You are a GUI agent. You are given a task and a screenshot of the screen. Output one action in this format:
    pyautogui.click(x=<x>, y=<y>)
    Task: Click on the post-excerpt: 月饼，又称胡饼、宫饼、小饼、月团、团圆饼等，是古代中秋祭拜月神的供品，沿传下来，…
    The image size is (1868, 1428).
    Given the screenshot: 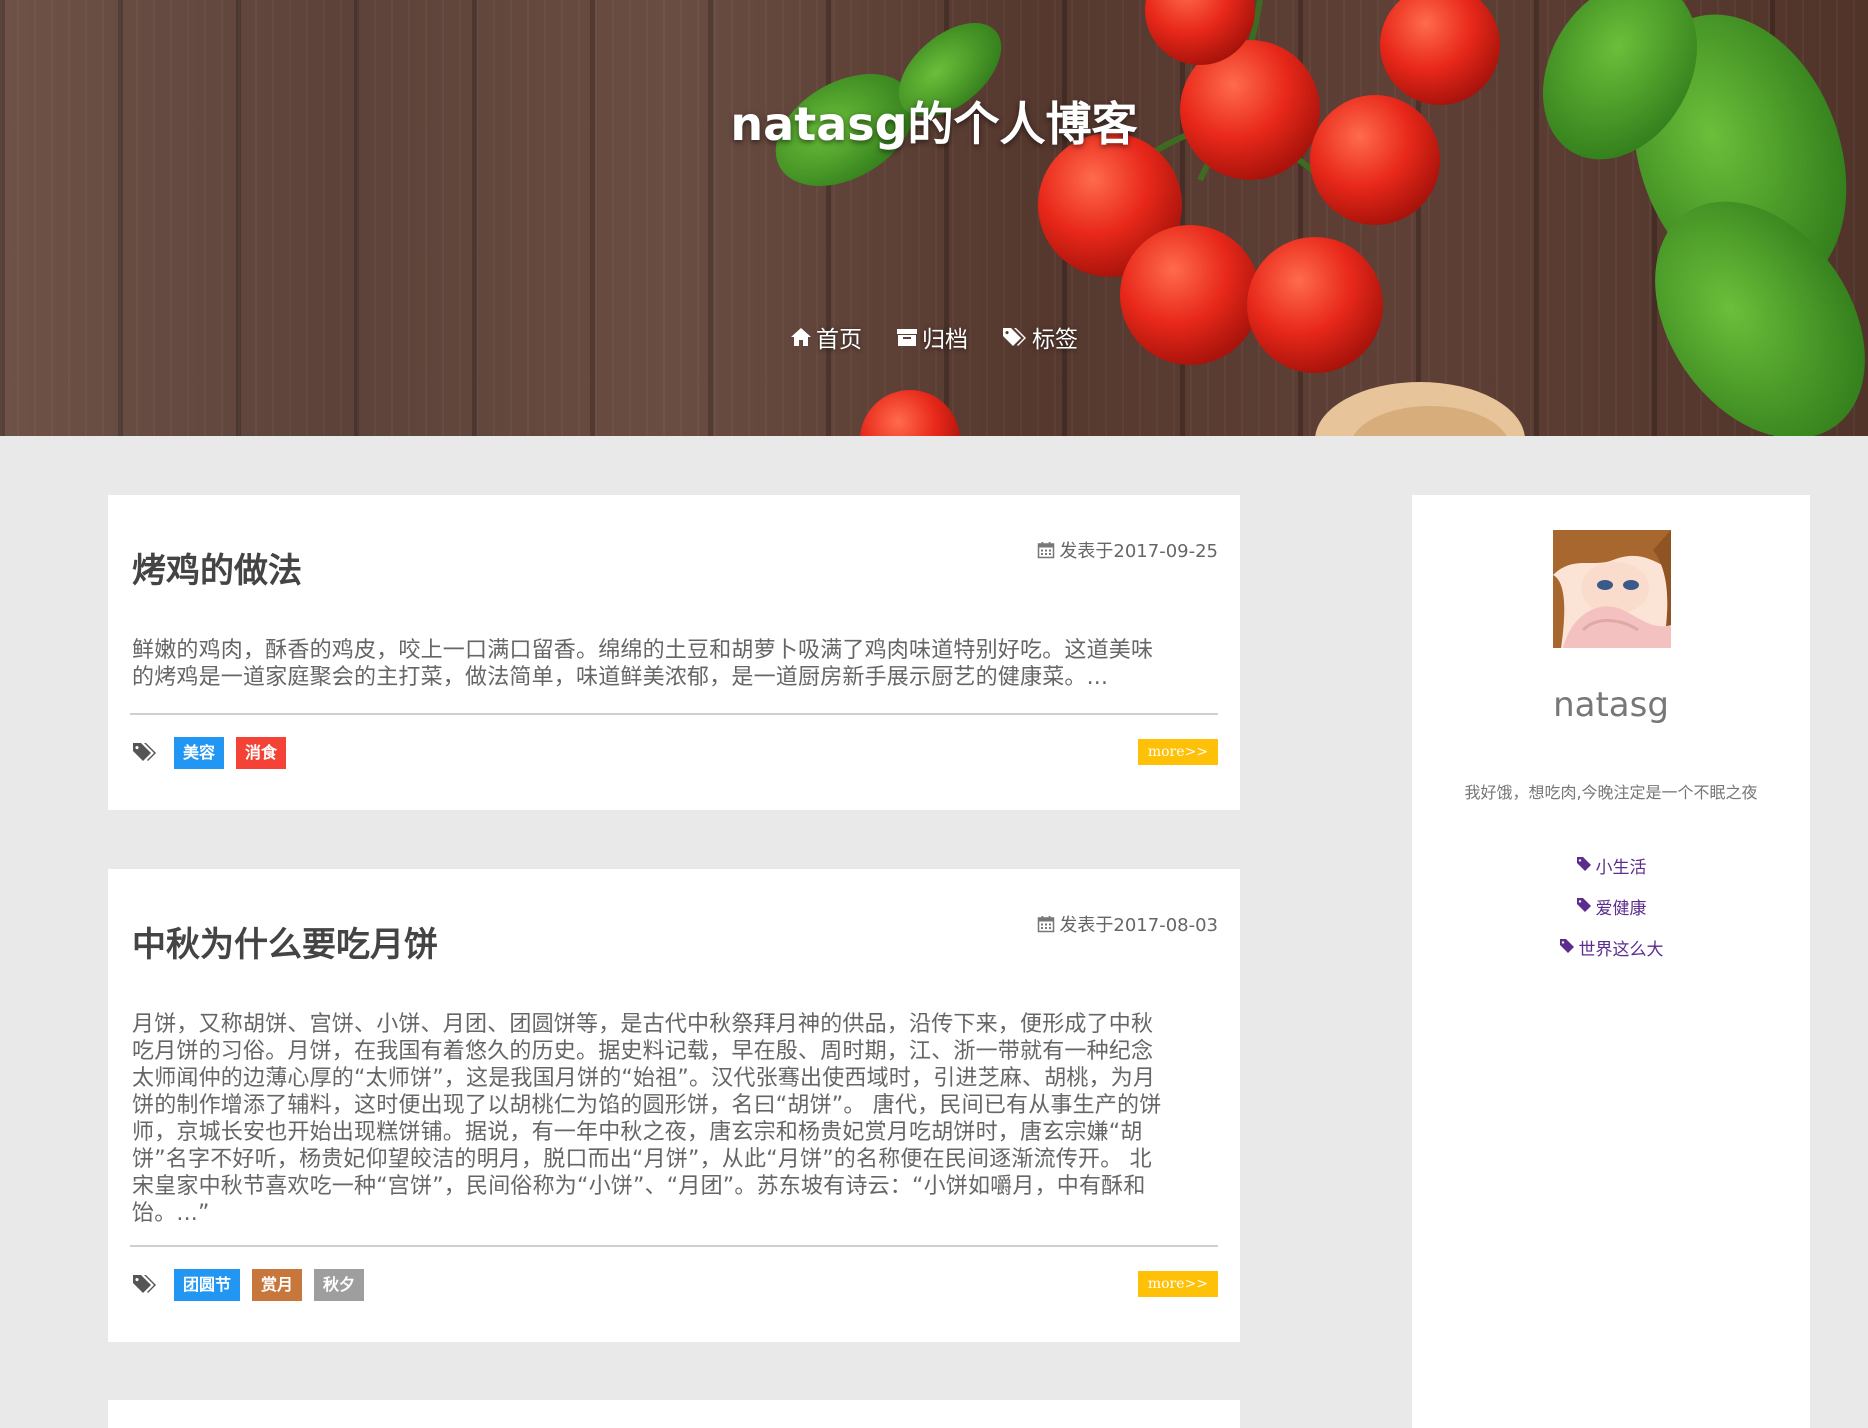 What is the action you would take?
    pyautogui.click(x=677, y=1119)
    